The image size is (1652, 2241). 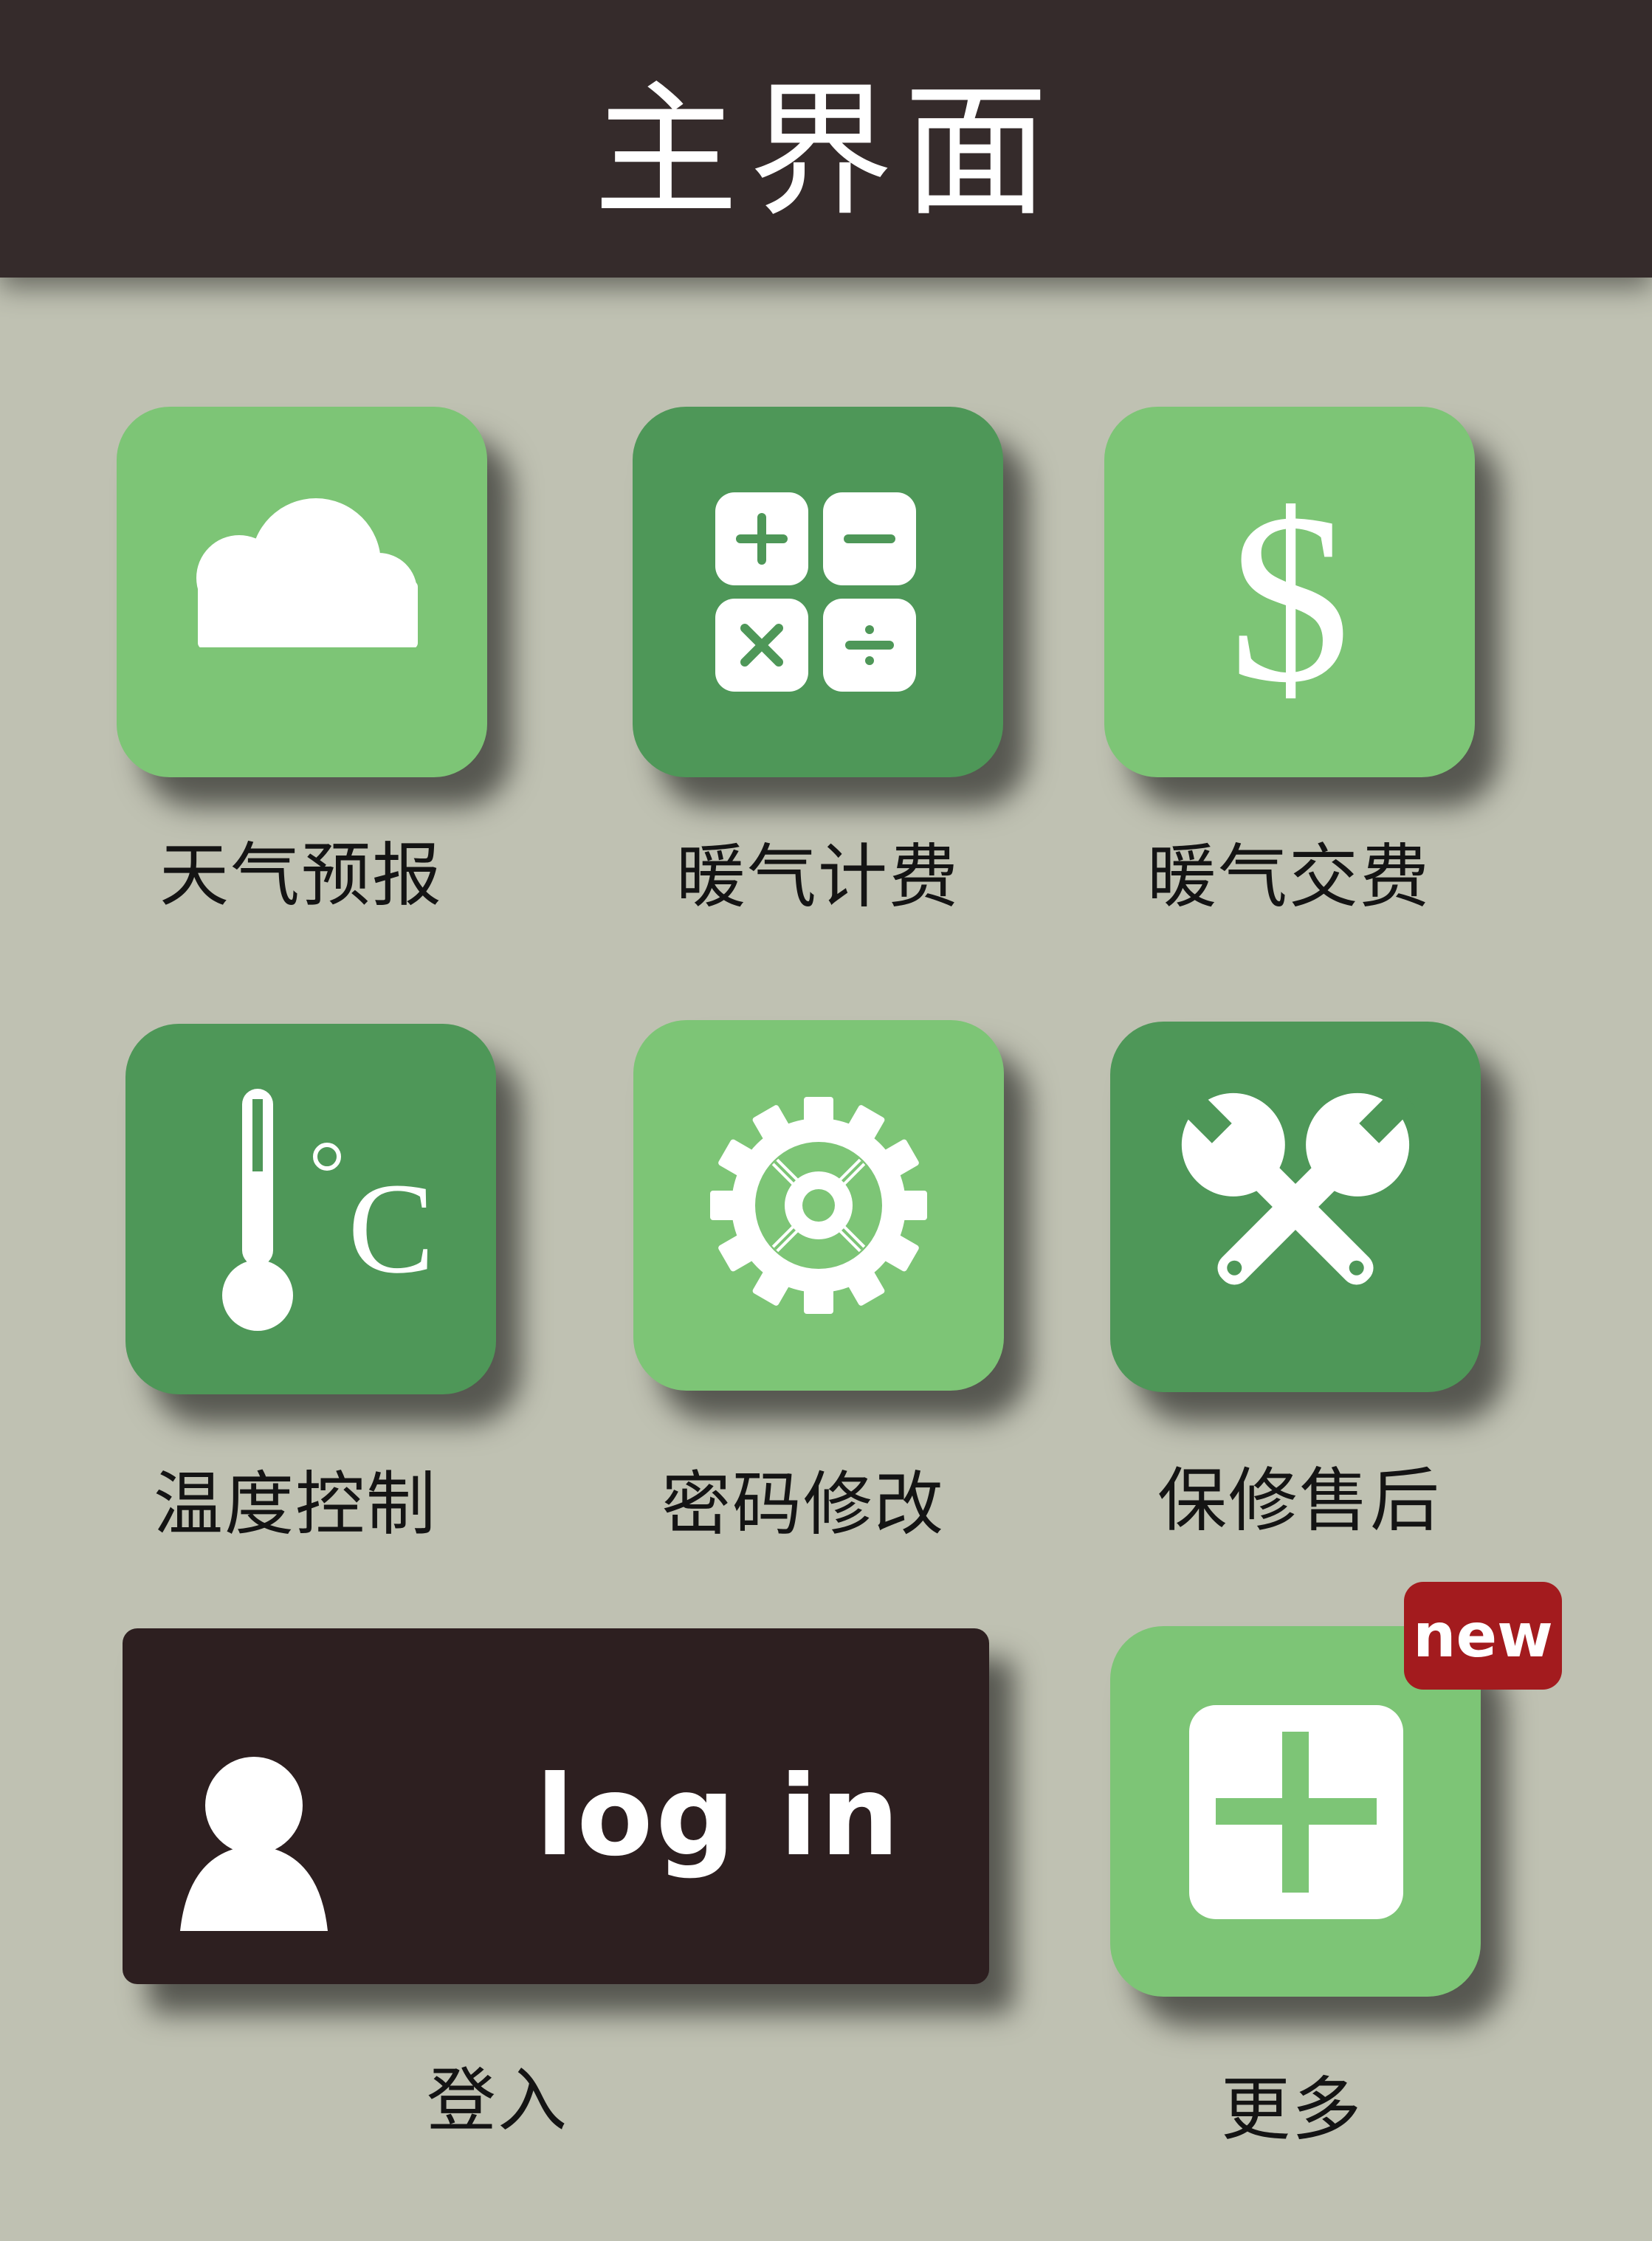 I want to click on wrench-icon, so click(x=1295, y=1186).